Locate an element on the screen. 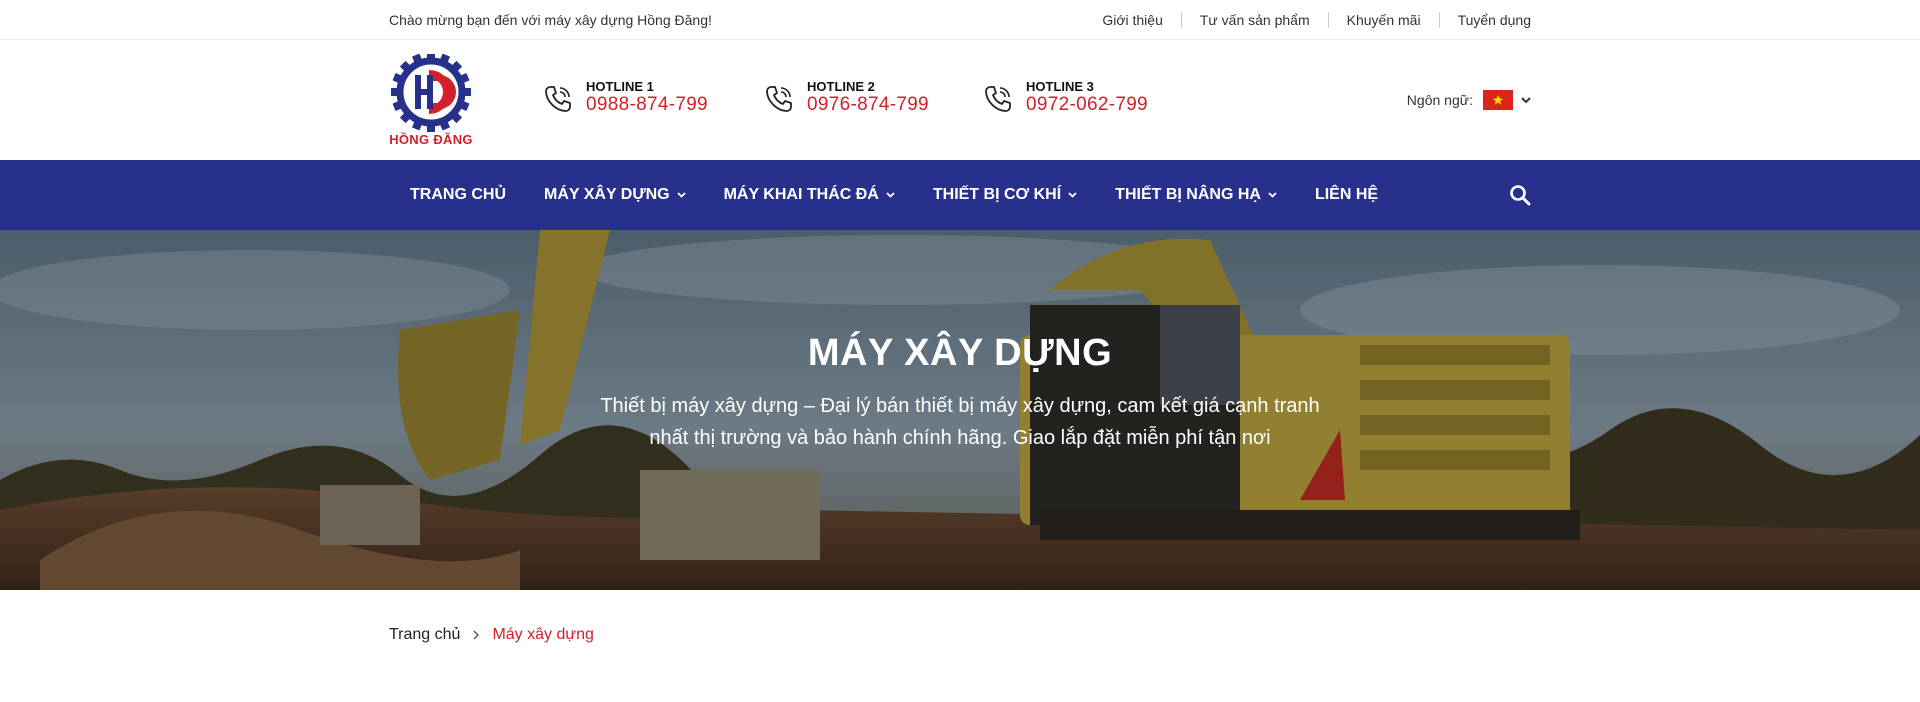  language-label: Ngôn ngữ: is located at coordinates (1439, 100).